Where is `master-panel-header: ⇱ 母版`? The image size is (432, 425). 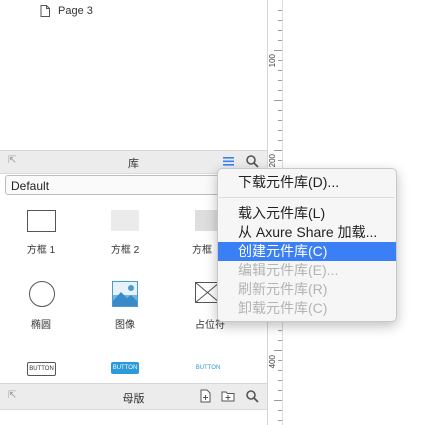 master-panel-header: ⇱ 母版 is located at coordinates (133, 396).